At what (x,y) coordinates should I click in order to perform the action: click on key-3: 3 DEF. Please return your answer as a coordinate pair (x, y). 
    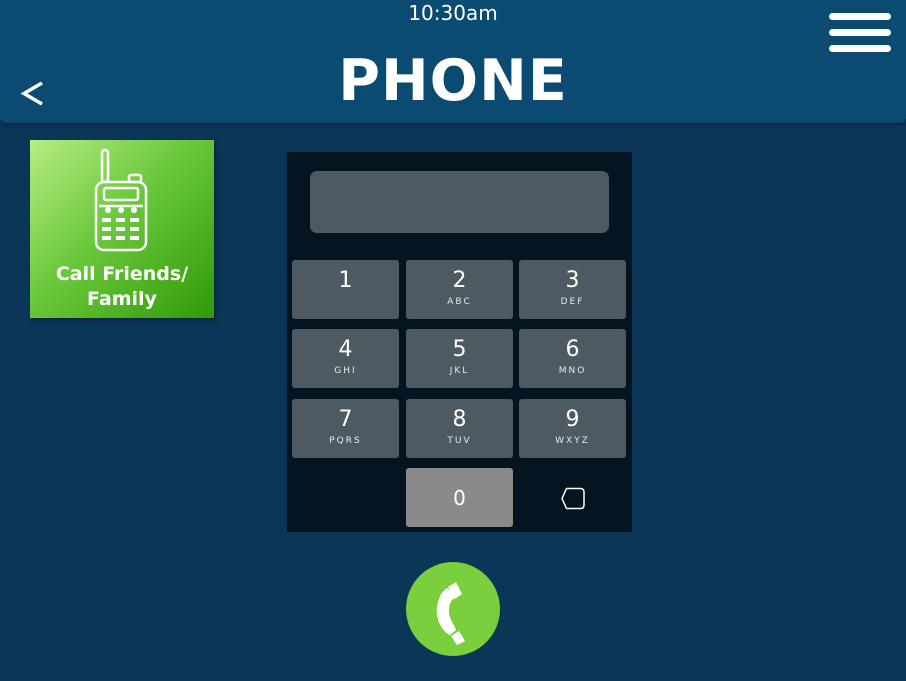
    Looking at the image, I should click on (572, 289).